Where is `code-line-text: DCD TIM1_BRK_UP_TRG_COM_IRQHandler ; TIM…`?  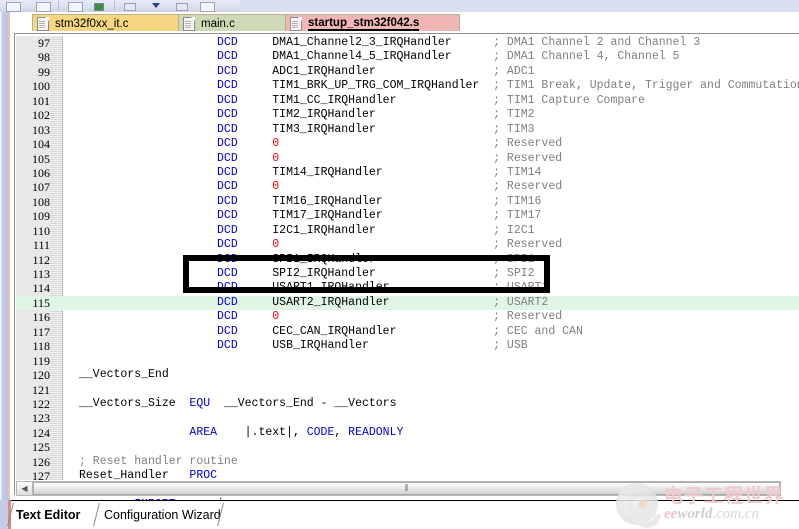 code-line-text: DCD TIM1_BRK_UP_TRG_COM_IRQHandler ; TIM… is located at coordinates (508, 86).